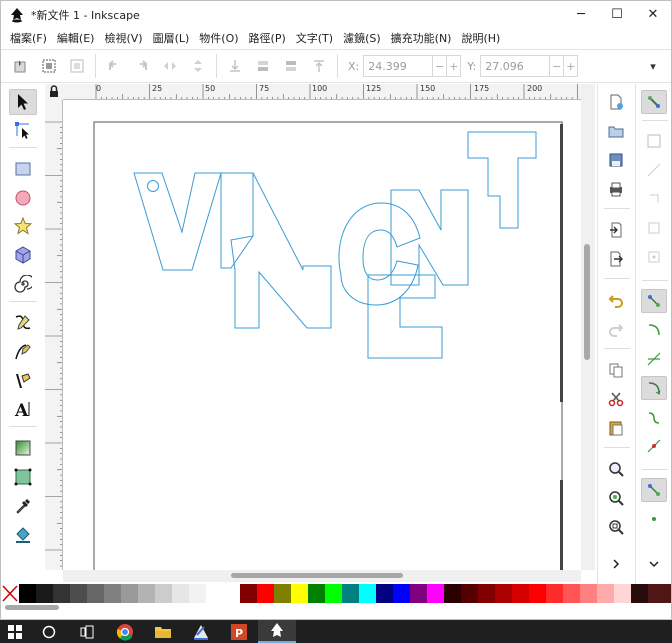  I want to click on vertical-scrollbar-thumb, so click(587, 302).